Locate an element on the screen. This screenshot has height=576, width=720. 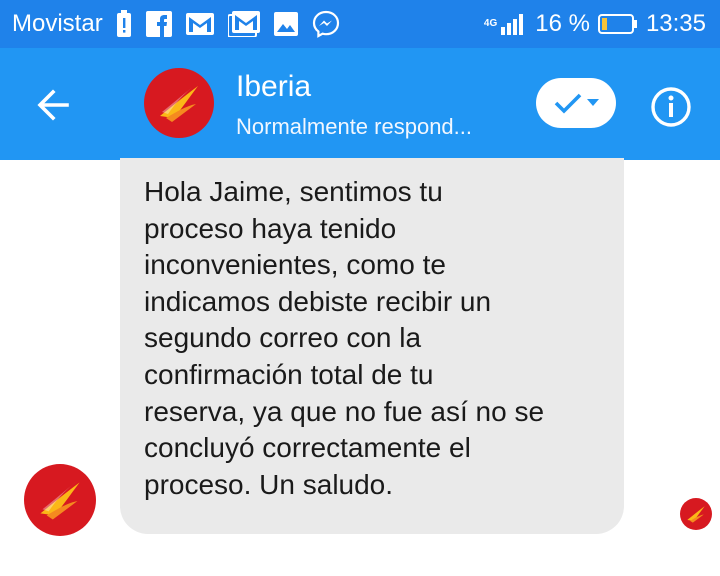
gallery-icon is located at coordinates (286, 24).